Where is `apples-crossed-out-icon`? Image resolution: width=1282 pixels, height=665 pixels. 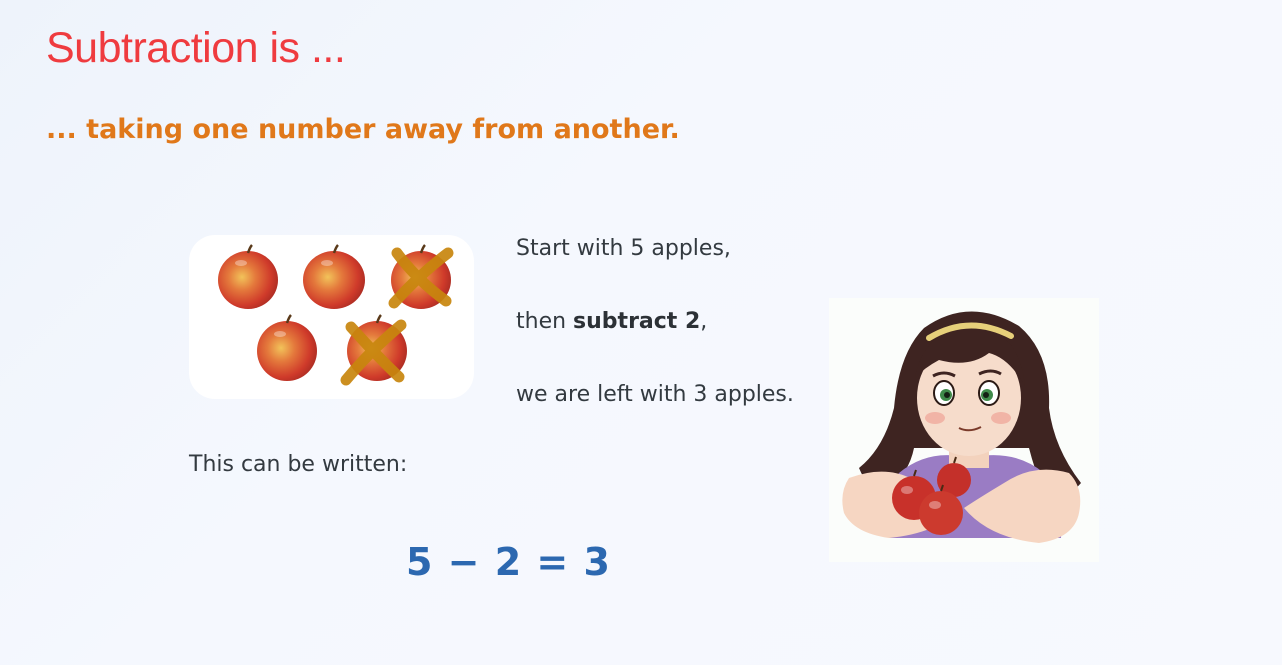 apples-crossed-out-icon is located at coordinates (336, 315).